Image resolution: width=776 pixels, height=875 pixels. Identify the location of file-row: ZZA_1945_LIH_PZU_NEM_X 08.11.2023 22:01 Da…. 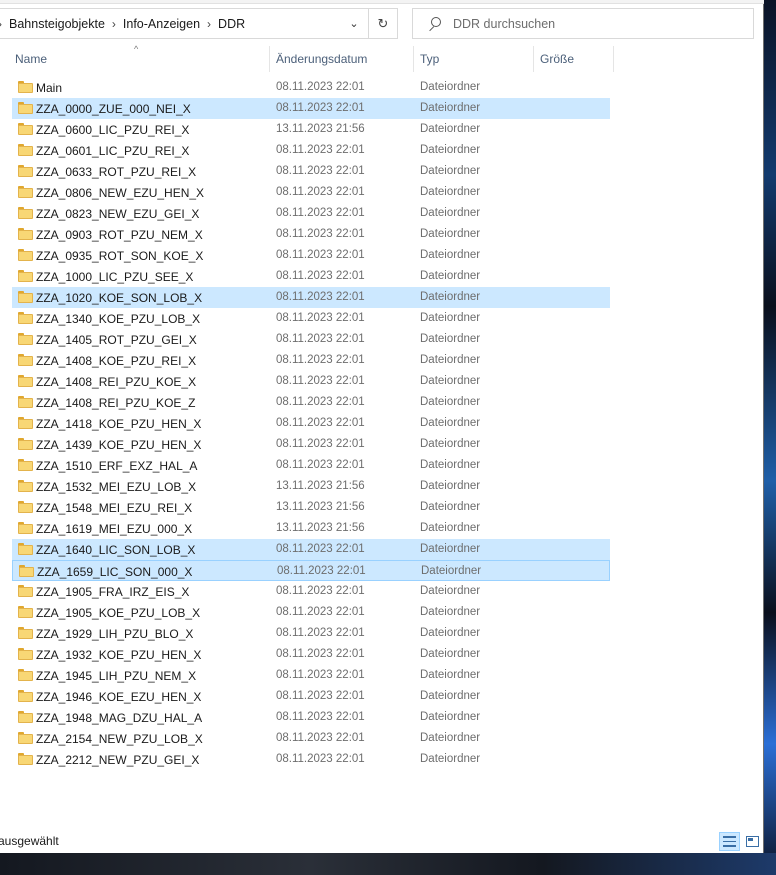
(311, 675).